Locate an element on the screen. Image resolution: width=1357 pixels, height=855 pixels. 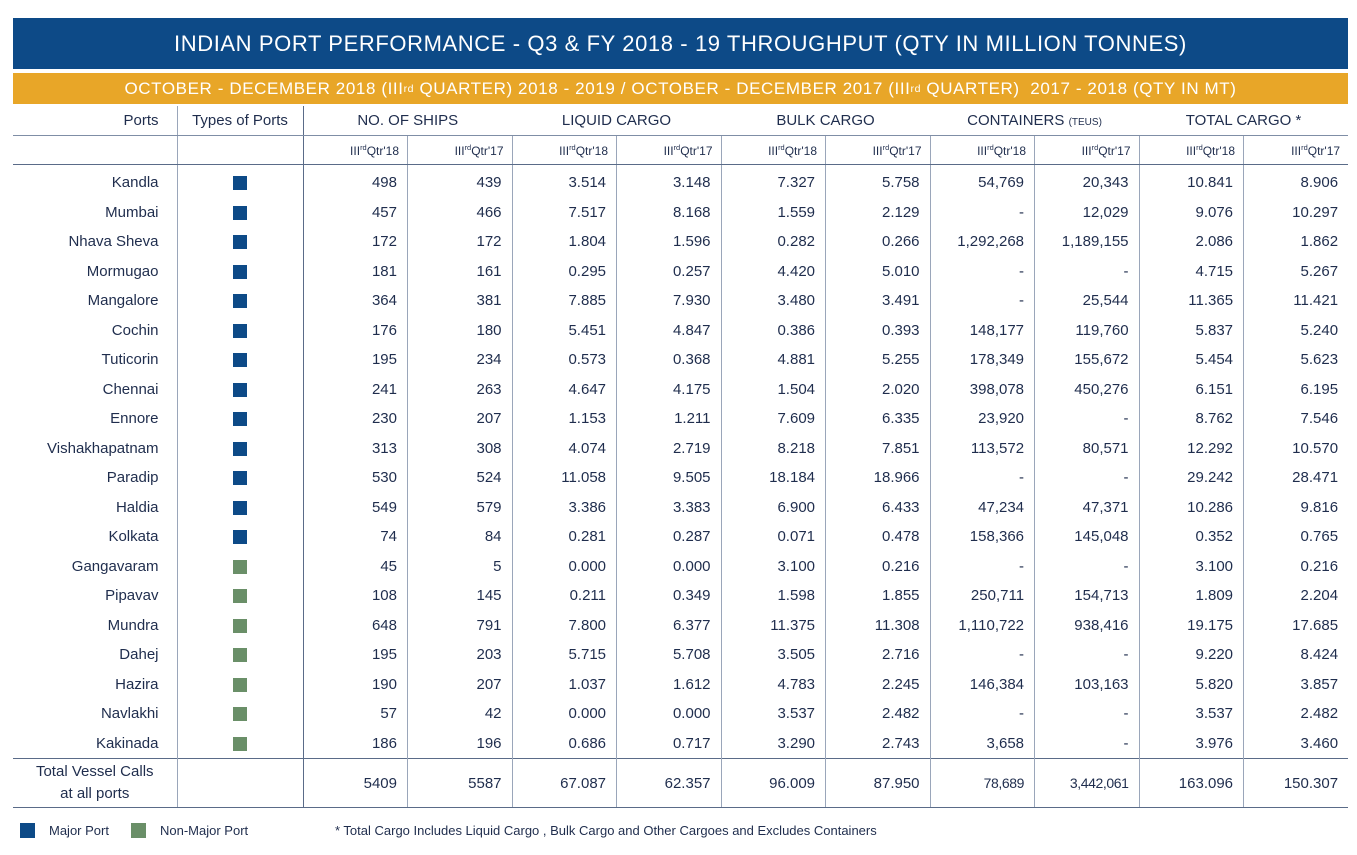
subtitle-sup2: rd is located at coordinates (916, 88).